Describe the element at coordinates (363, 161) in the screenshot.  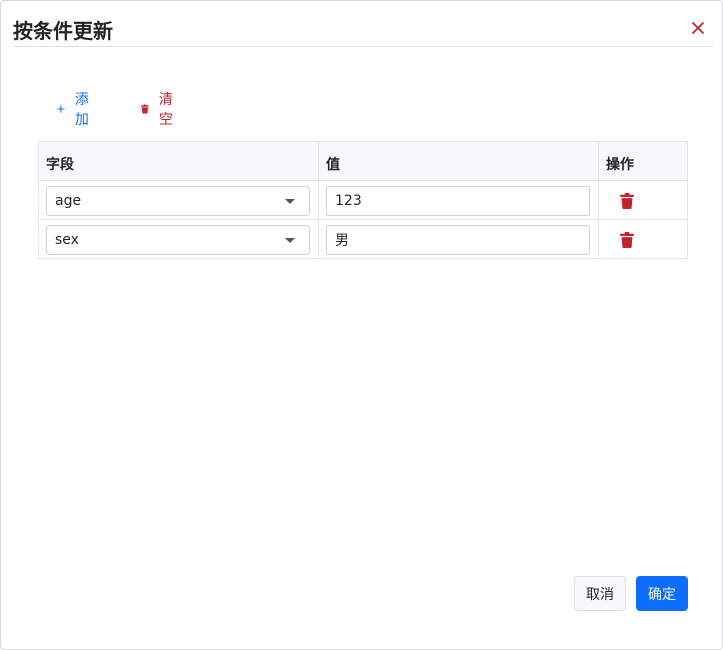
I see `table-header: 字段 值 操作` at that location.